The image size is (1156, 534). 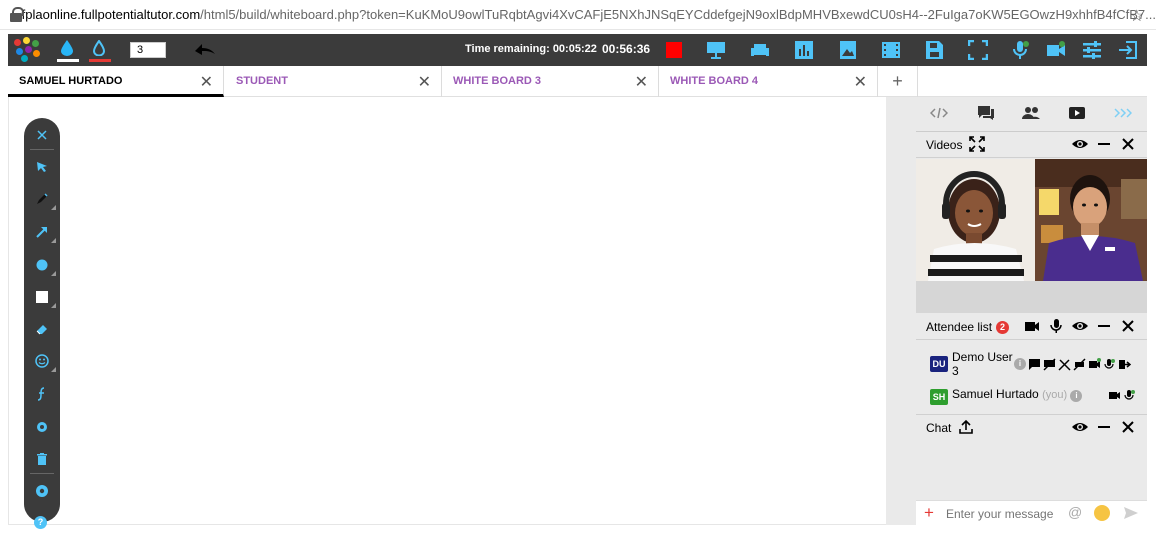 I want to click on help-icon: ?, so click(x=40, y=522).